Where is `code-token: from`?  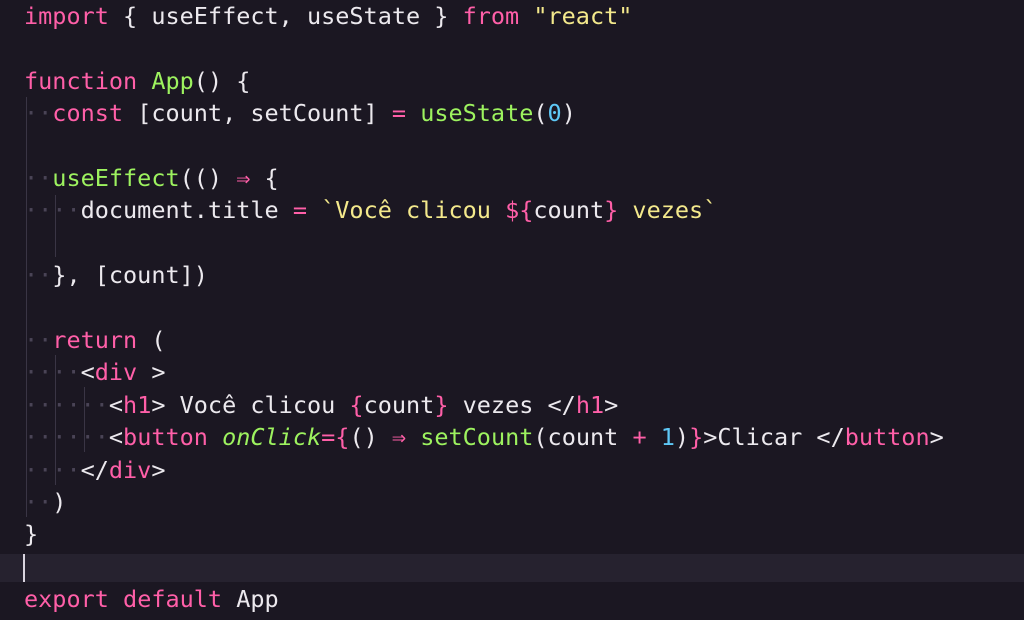 code-token: from is located at coordinates (491, 16).